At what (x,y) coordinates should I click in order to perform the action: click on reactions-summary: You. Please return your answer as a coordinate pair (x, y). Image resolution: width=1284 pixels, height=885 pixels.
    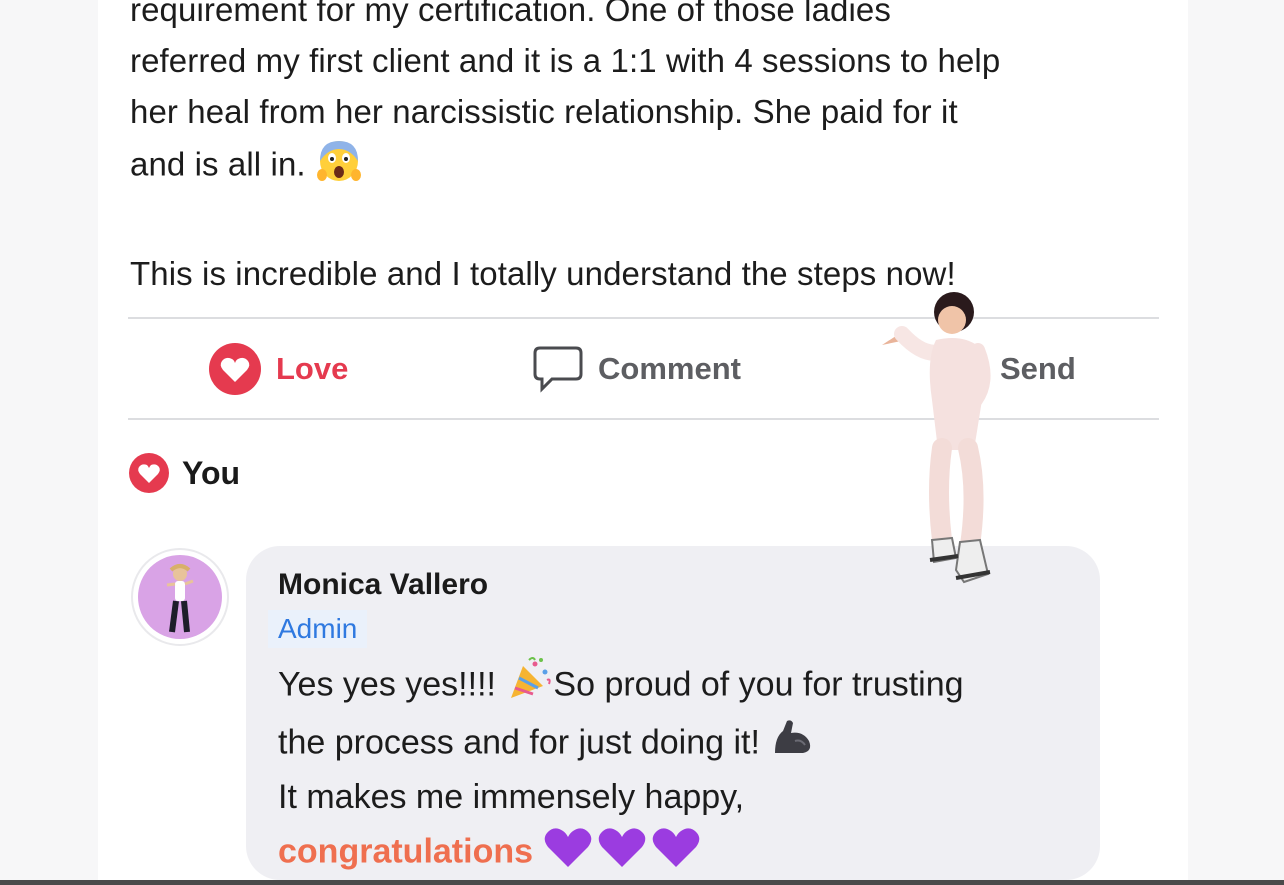
    Looking at the image, I should click on (184, 473).